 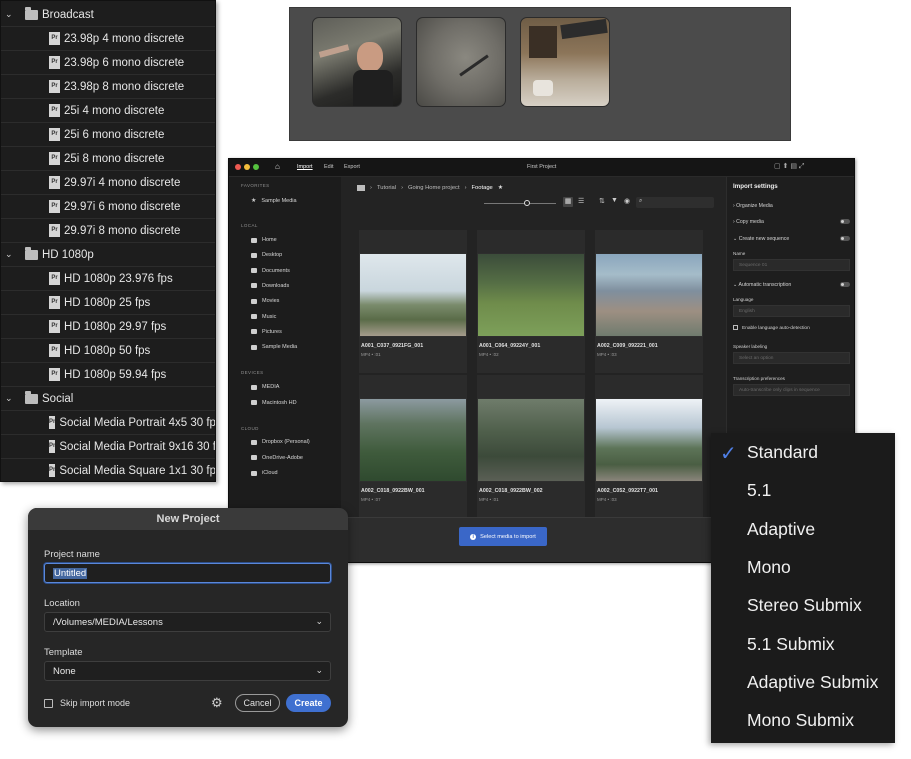 What do you see at coordinates (270, 271) in the screenshot?
I see `sidebar-item-documents: Documents` at bounding box center [270, 271].